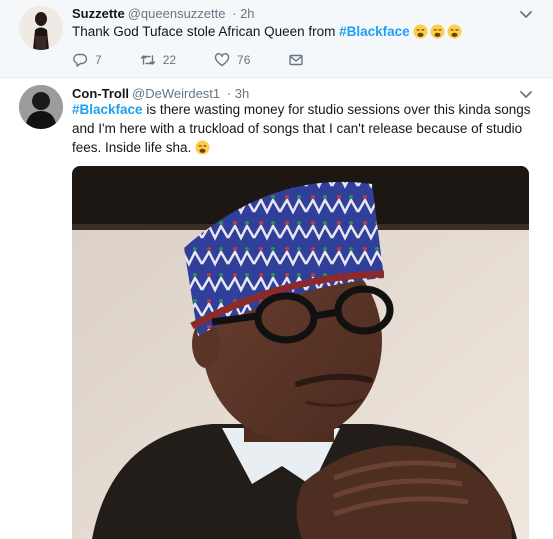 The width and height of the screenshot is (553, 539). Describe the element at coordinates (176, 93) in the screenshot. I see `handle: @DeWeirdest1` at that location.